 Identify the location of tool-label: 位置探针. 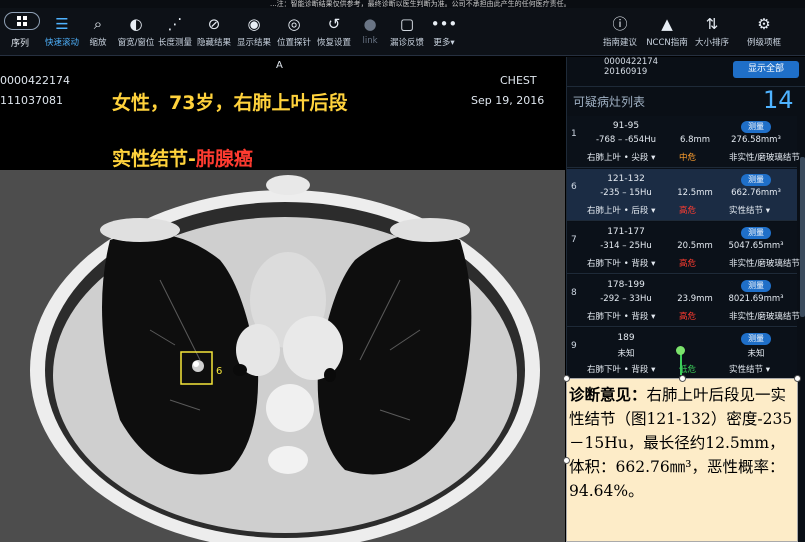
(293, 43).